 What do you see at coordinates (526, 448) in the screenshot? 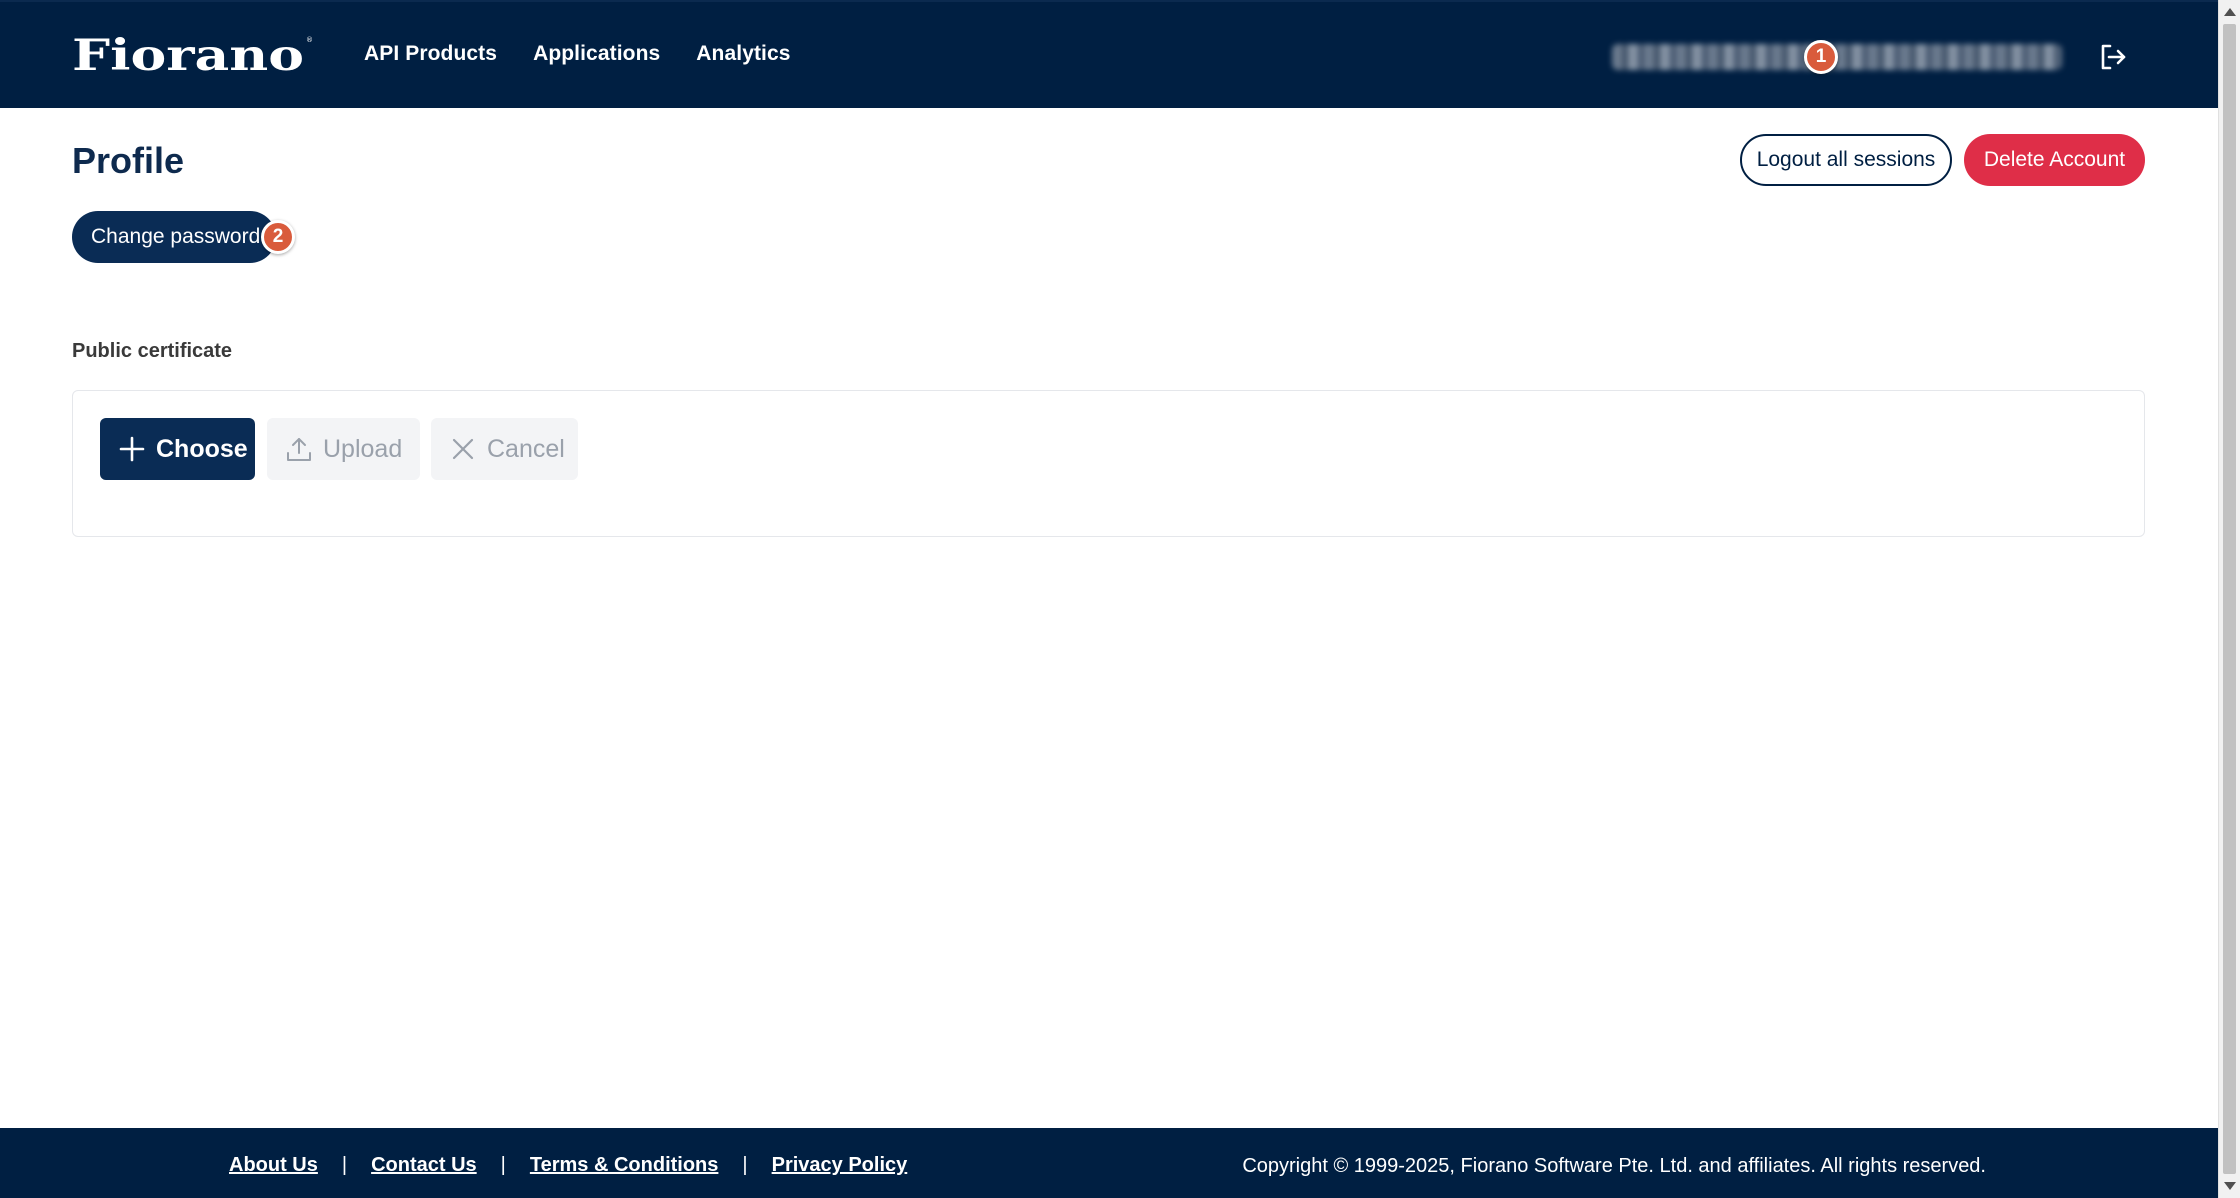
I see `cancel-label: Cancel` at bounding box center [526, 448].